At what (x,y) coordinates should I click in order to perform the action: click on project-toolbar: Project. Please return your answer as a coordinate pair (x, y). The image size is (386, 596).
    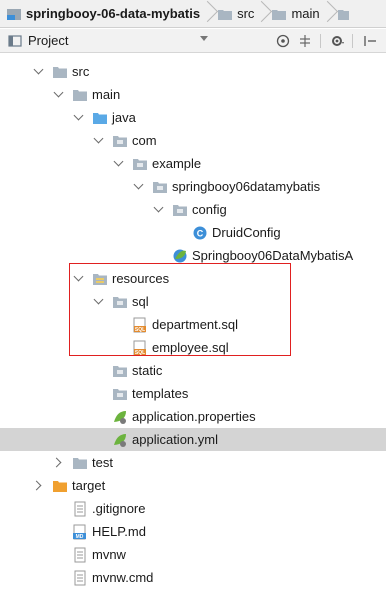
    Looking at the image, I should click on (193, 41).